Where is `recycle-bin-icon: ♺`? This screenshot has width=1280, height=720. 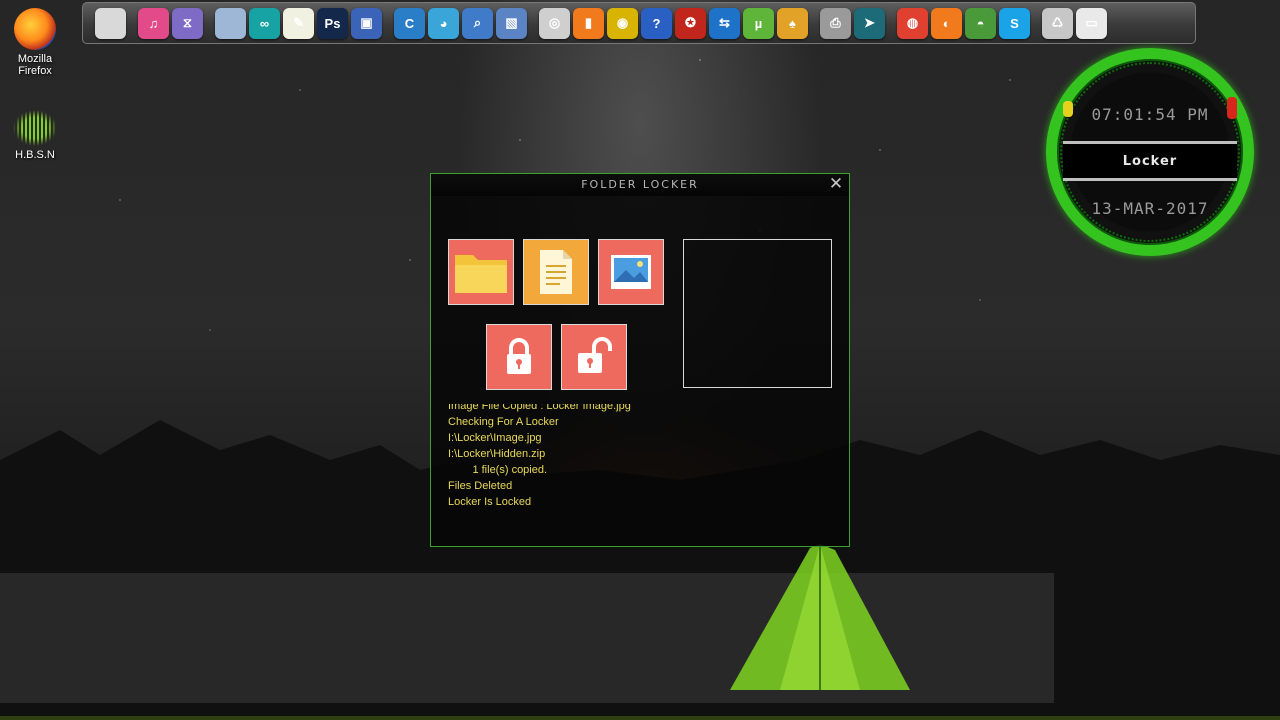
recycle-bin-icon: ♺ is located at coordinates (1057, 23).